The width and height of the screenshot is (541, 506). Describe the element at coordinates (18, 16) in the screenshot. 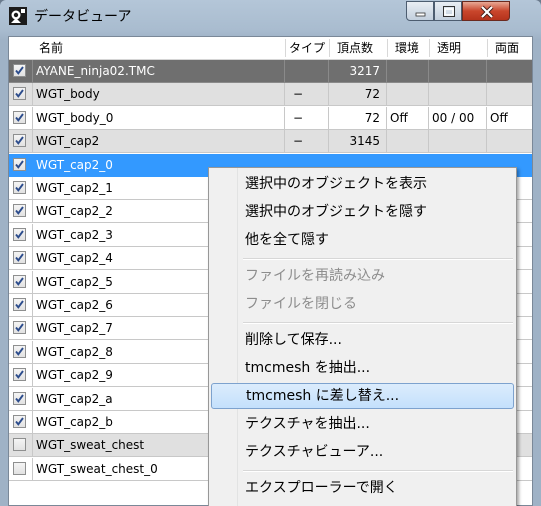

I see `app-icon` at that location.